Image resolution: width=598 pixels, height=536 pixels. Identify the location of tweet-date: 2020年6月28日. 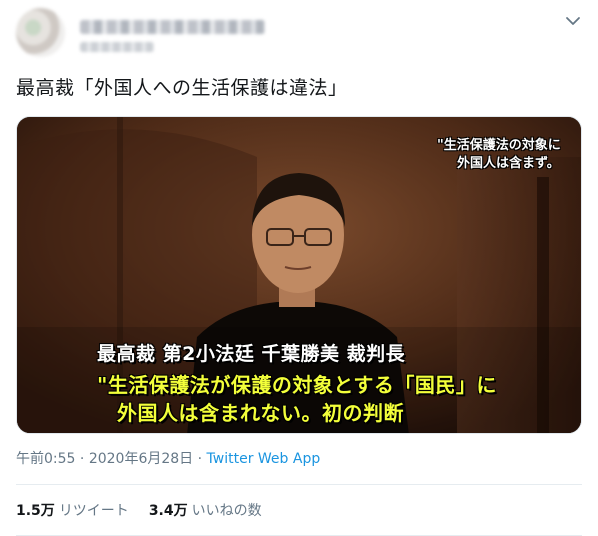
(141, 459).